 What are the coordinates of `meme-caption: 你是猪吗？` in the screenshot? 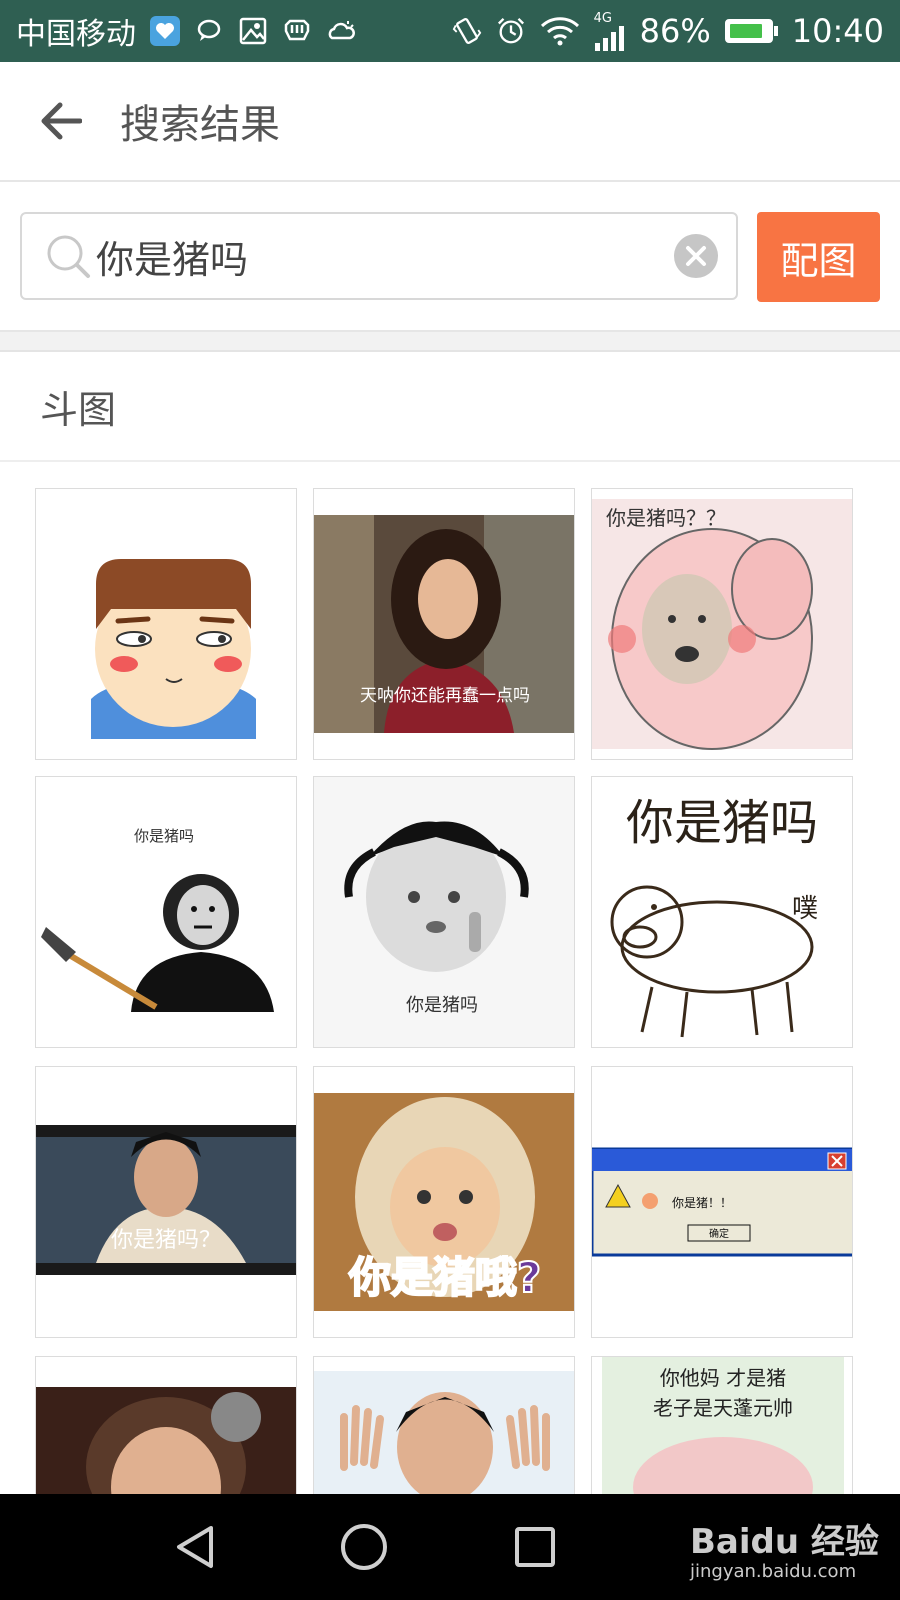 It's located at (166, 1240).